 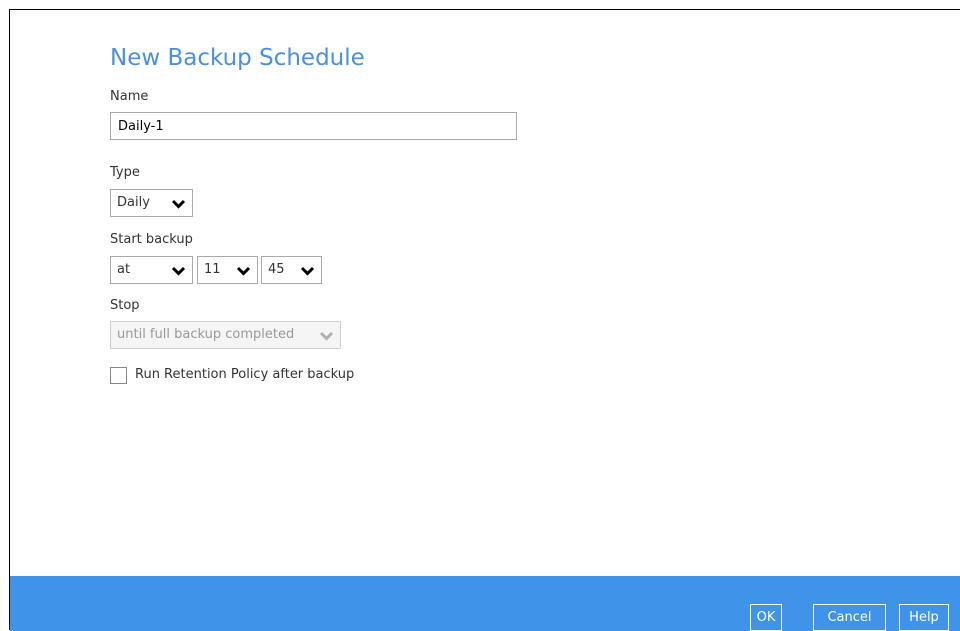 I want to click on stop-select-value: until full backup completed, so click(x=206, y=334).